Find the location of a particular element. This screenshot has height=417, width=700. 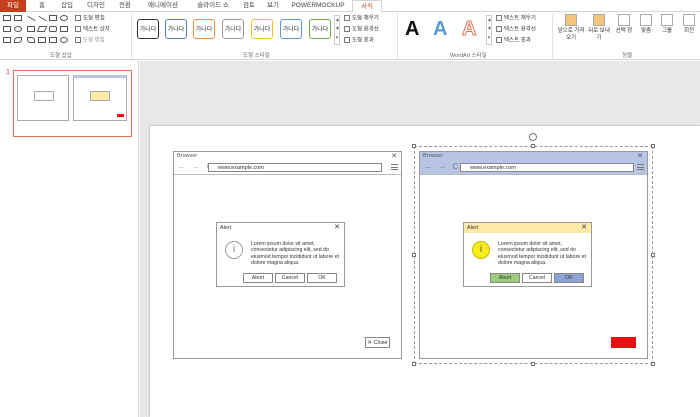

shape-style-5: 가나다 is located at coordinates (262, 29).